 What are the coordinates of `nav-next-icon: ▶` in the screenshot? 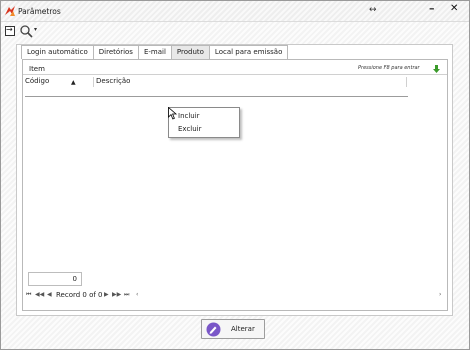 It's located at (106, 294).